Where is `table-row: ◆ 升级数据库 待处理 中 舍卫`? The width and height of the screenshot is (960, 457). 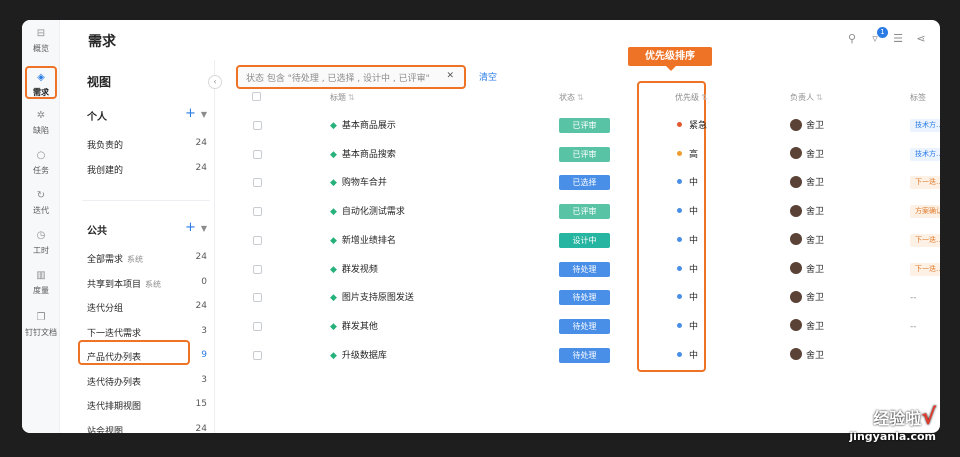
table-row: ◆ 升级数据库 待处理 中 舍卫 is located at coordinates (588, 356).